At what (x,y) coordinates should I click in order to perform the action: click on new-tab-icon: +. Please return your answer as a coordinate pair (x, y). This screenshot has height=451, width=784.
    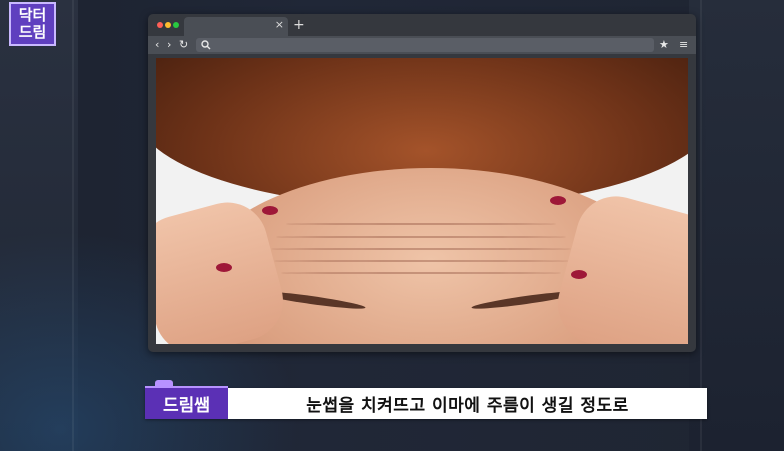
    Looking at the image, I should click on (299, 25).